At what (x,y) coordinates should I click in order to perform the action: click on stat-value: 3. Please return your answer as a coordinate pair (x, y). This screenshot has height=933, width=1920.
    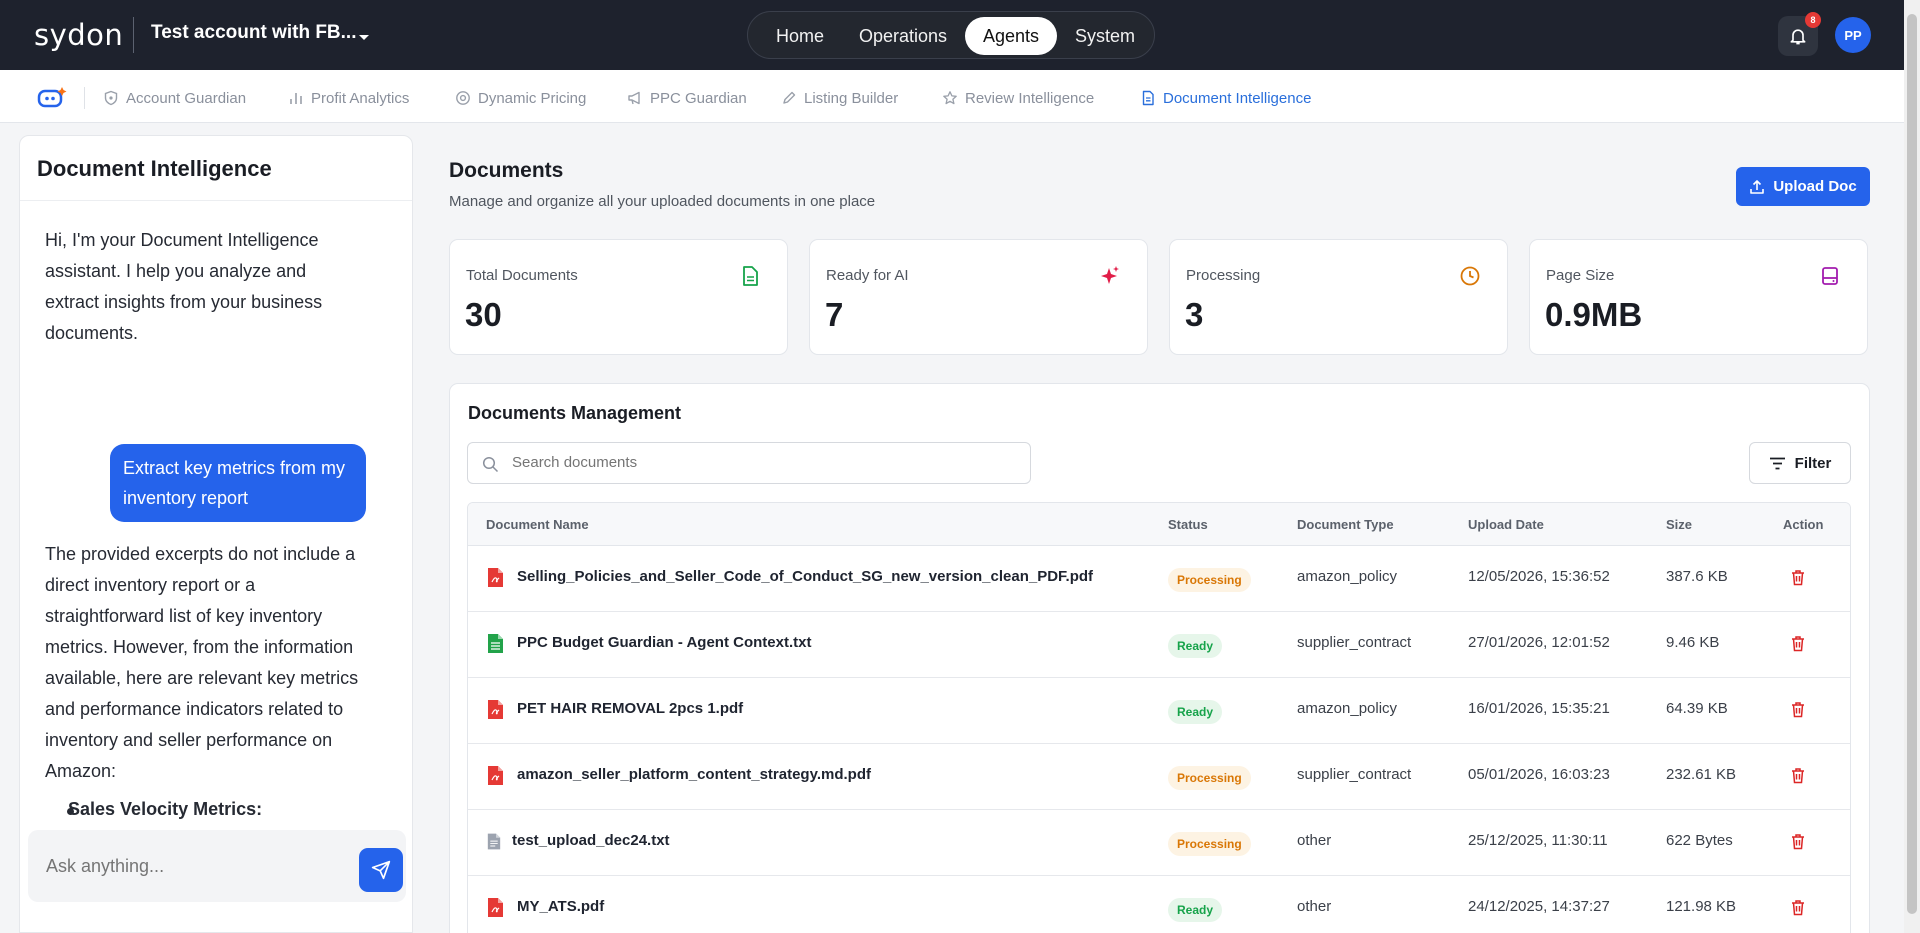
    Looking at the image, I should click on (1194, 314).